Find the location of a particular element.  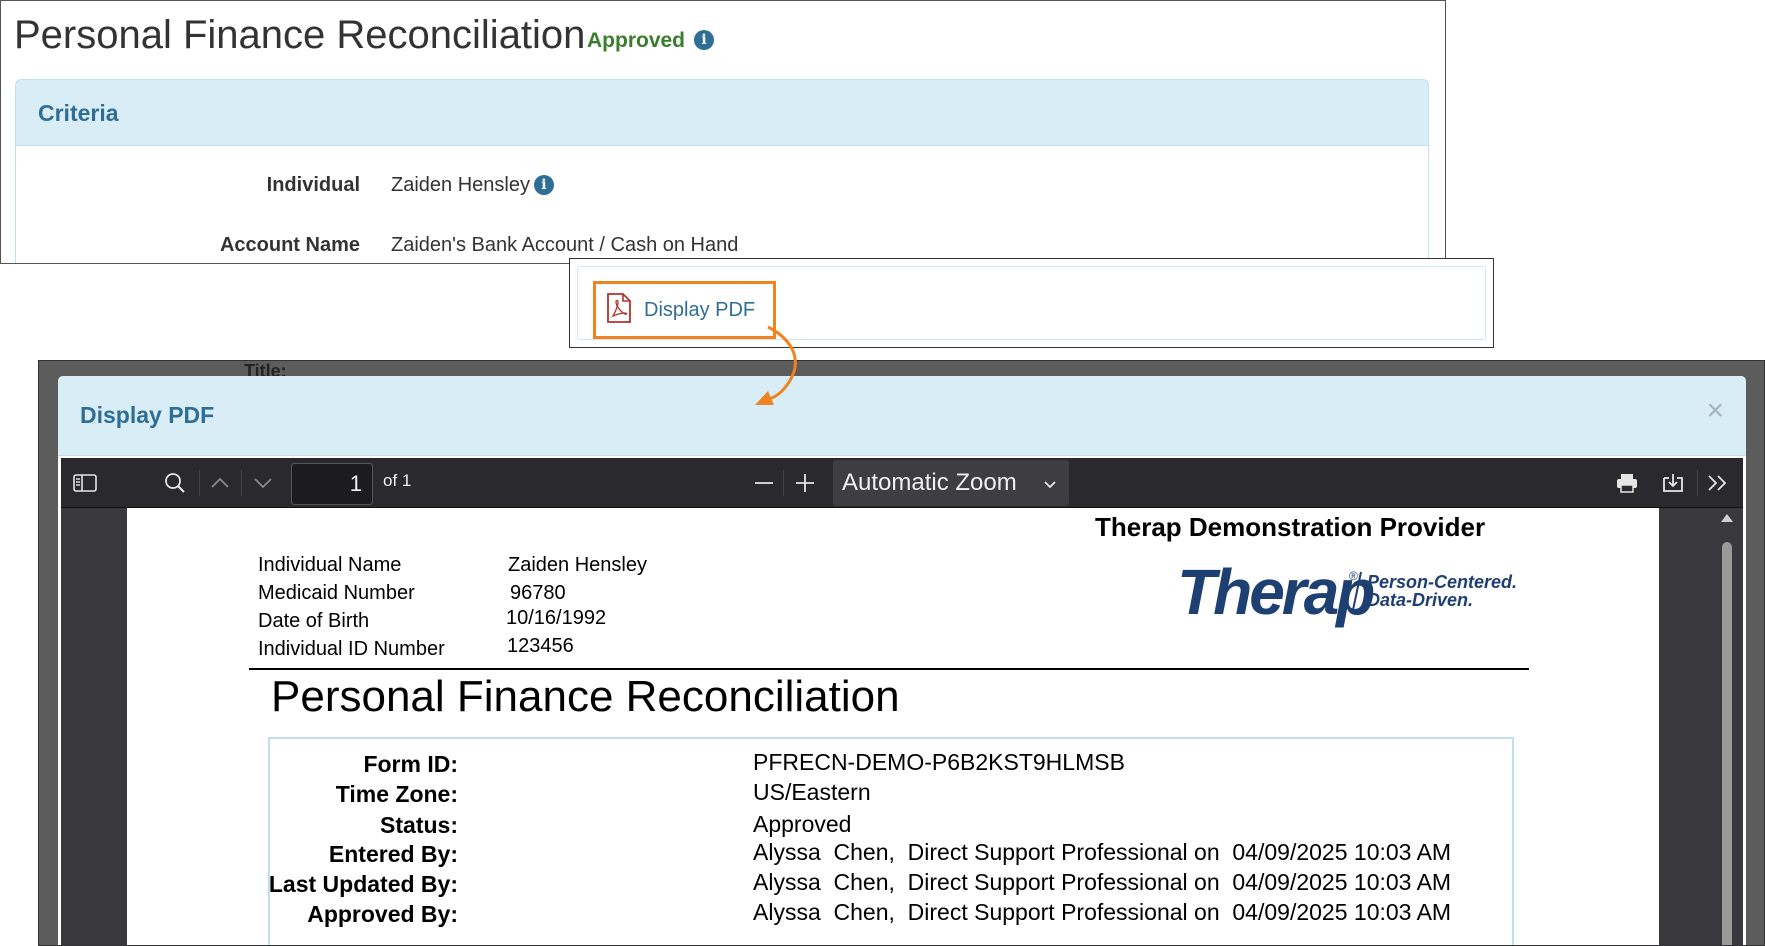

scrollbar is located at coordinates (1727, 728).